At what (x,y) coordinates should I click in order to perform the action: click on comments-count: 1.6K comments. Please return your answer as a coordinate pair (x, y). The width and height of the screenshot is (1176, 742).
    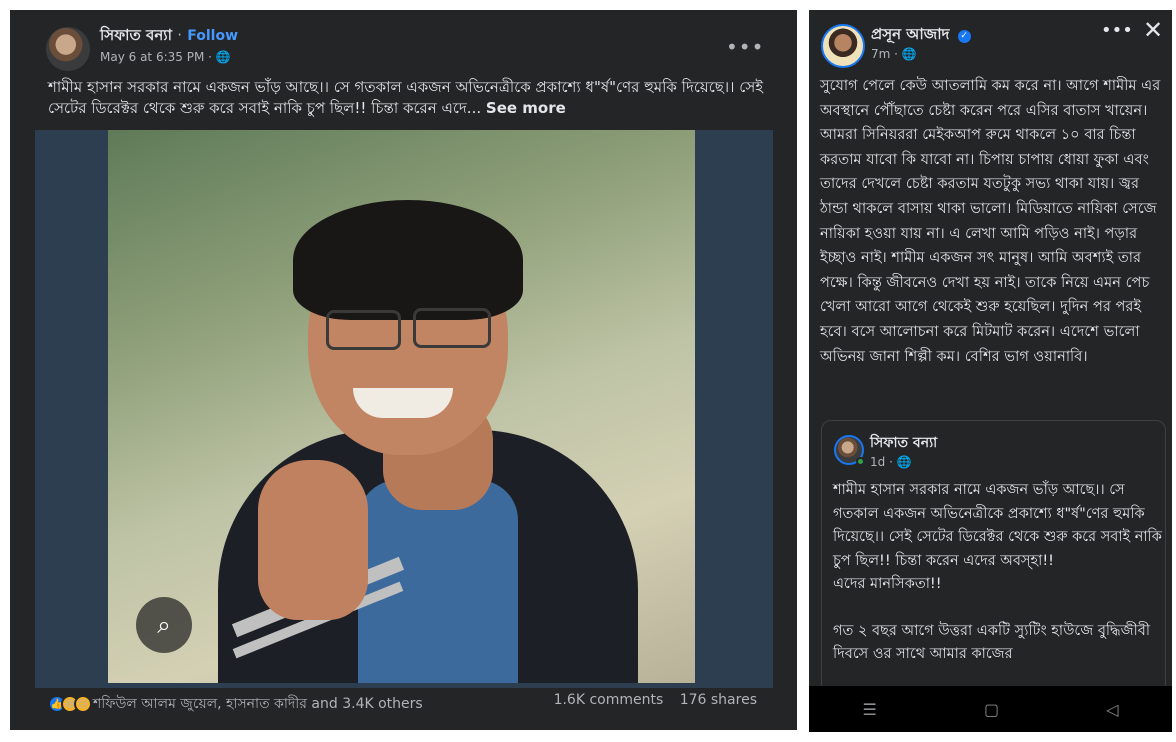
    Looking at the image, I should click on (609, 700).